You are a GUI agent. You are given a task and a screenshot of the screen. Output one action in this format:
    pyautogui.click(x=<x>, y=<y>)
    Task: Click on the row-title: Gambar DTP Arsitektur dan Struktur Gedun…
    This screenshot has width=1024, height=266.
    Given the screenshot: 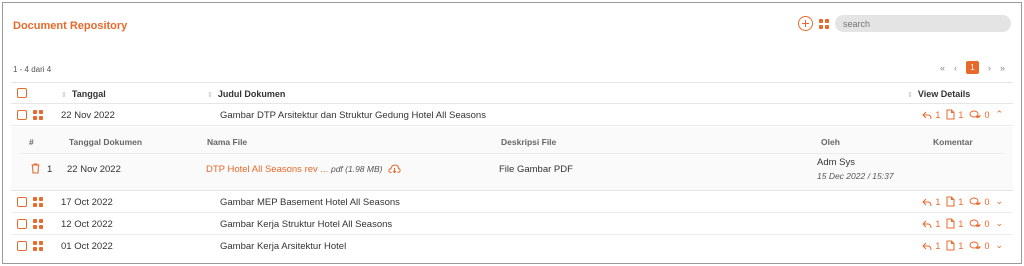 What is the action you would take?
    pyautogui.click(x=353, y=115)
    